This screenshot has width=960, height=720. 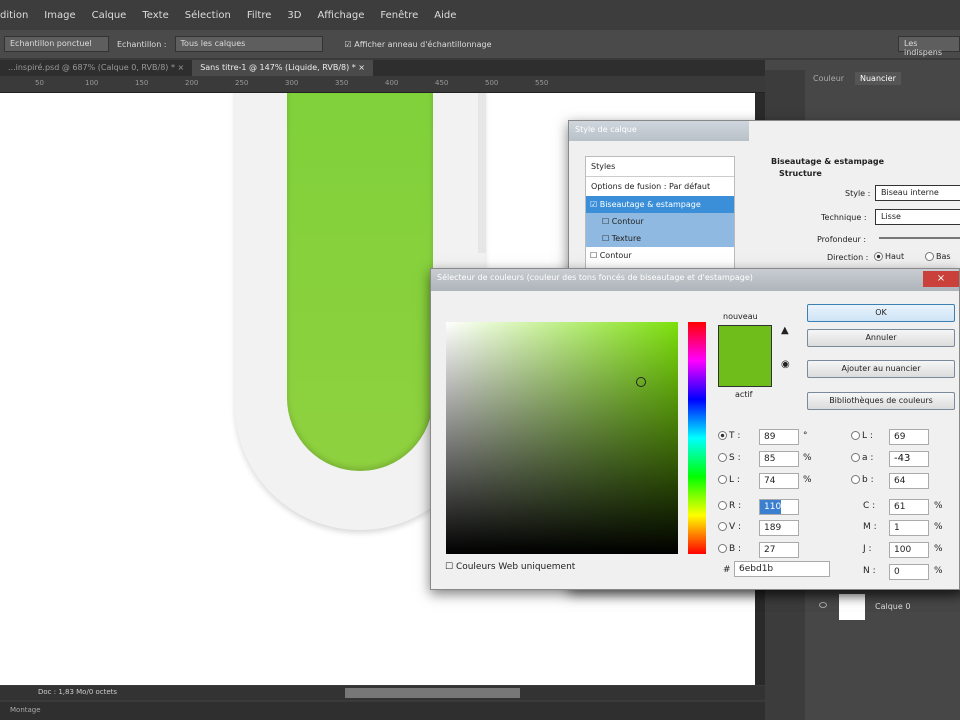 I want to click on cancel-button: Annuler, so click(x=881, y=338).